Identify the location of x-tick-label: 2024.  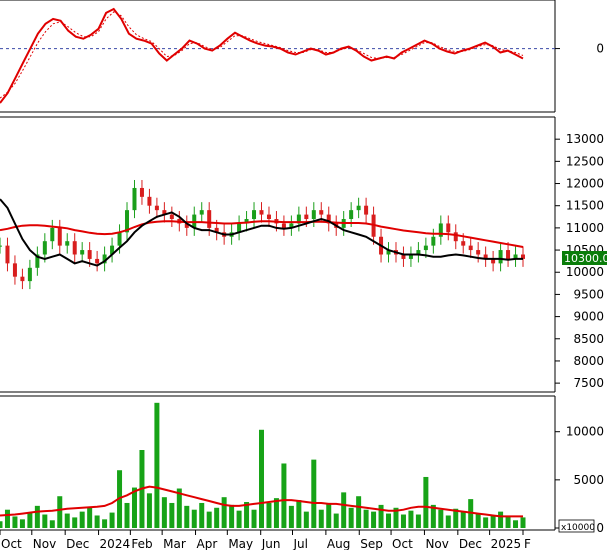
(115, 543).